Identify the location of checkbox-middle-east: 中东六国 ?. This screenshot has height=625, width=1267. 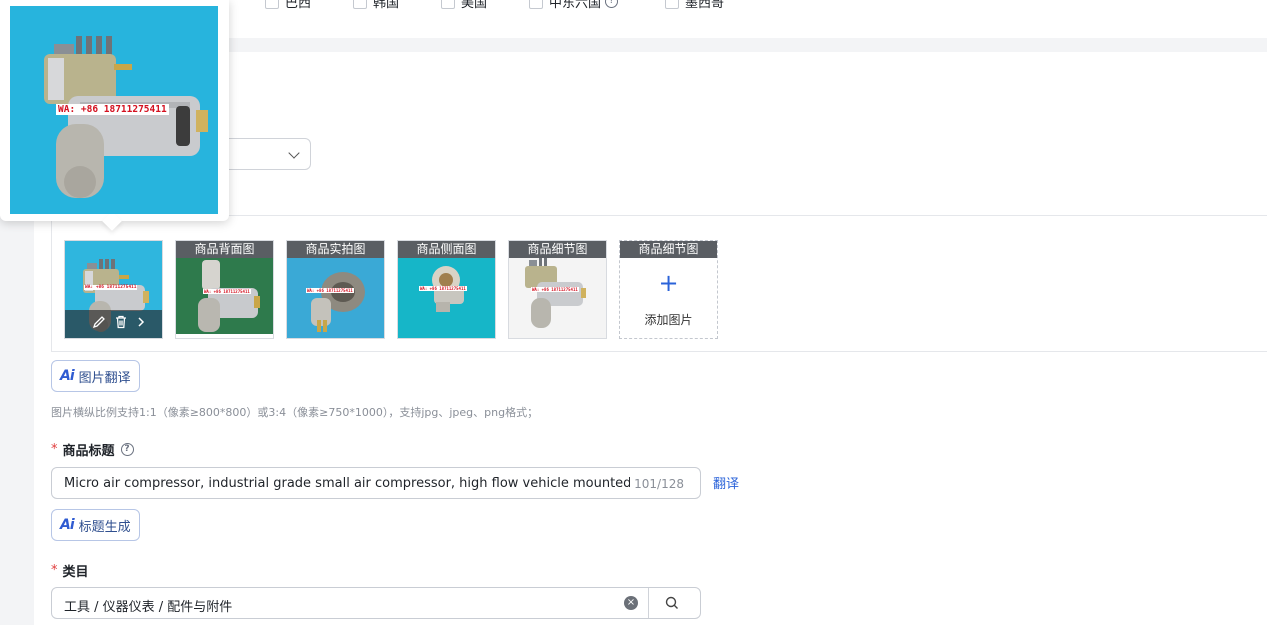
(574, 5).